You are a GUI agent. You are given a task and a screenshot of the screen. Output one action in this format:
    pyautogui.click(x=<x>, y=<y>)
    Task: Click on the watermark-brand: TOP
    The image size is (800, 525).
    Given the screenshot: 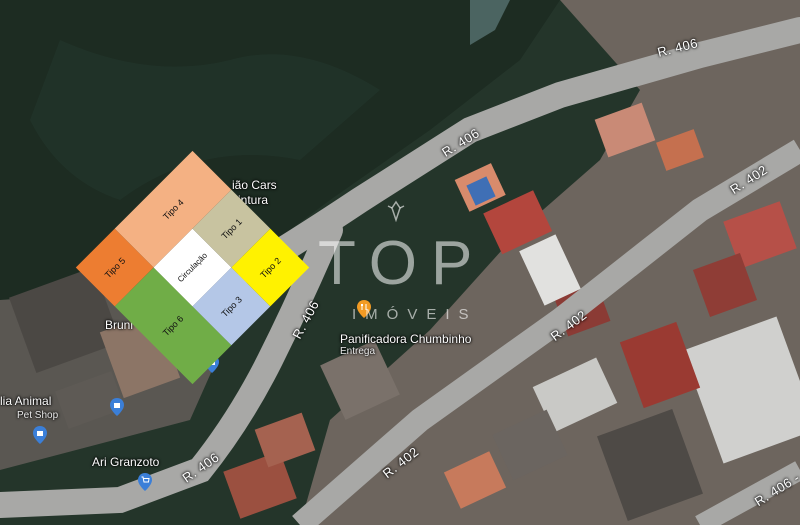 What is the action you would take?
    pyautogui.click(x=402, y=263)
    